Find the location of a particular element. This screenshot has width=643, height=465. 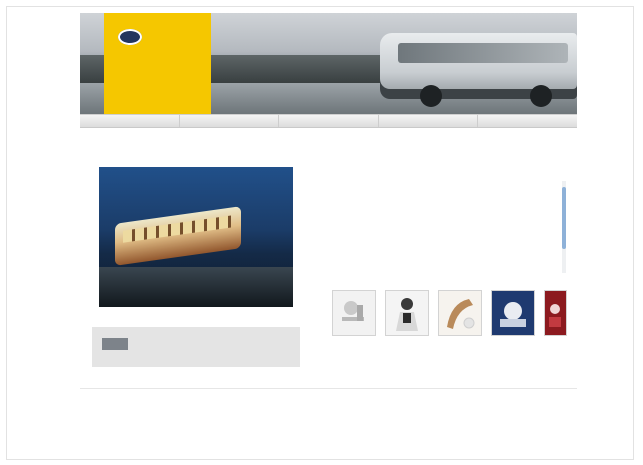

main-nav is located at coordinates (328, 121).